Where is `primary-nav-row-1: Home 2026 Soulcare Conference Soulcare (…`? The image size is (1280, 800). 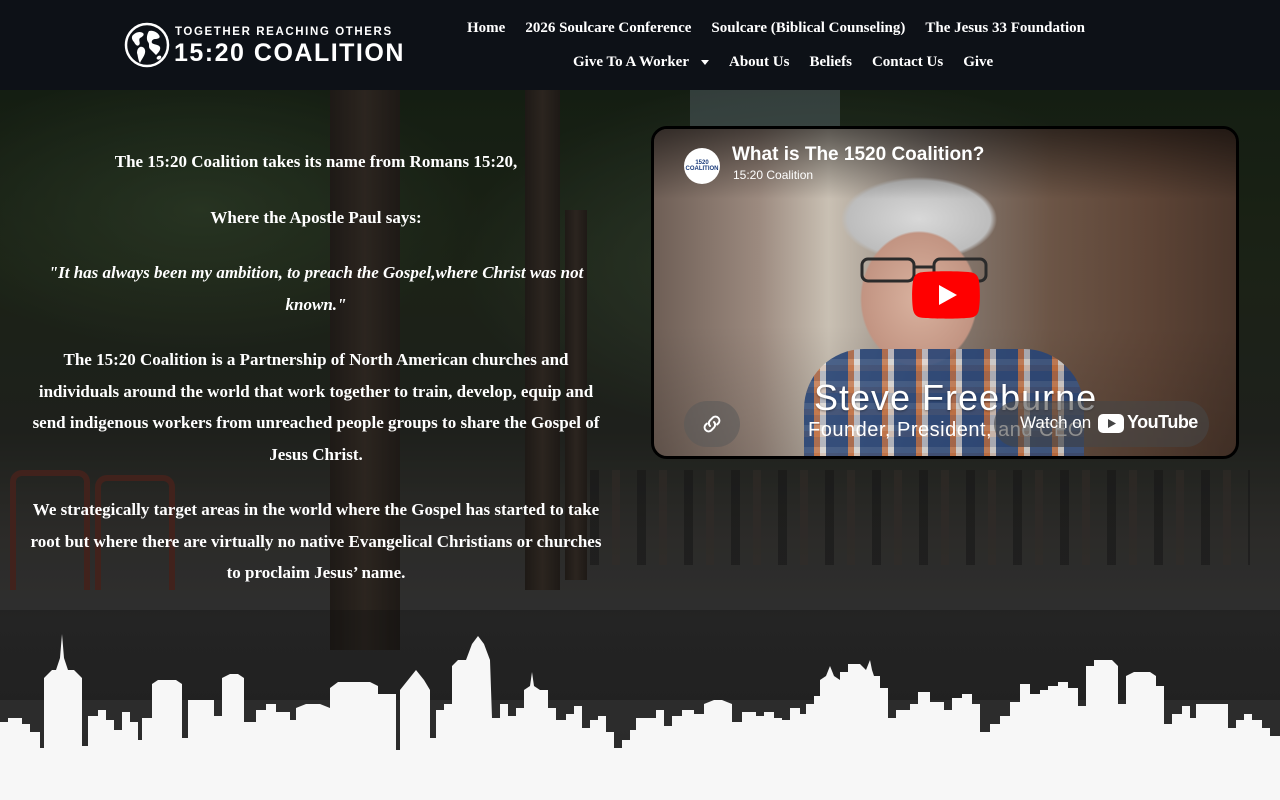
primary-nav-row-1: Home 2026 Soulcare Conference Soulcare (… is located at coordinates (776, 28).